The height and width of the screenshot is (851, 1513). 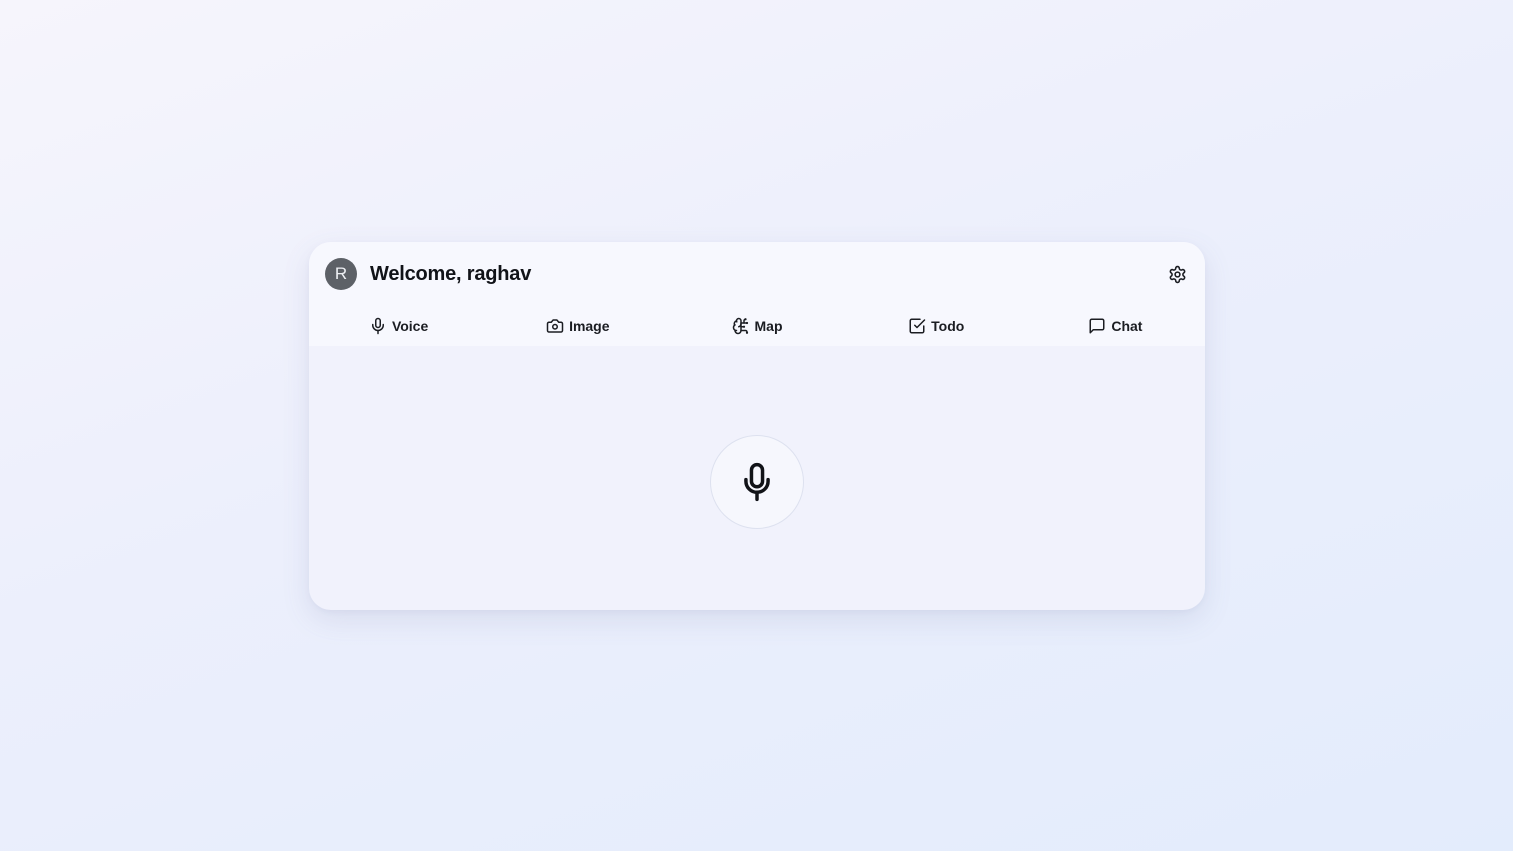 I want to click on header-row: R Welcome, raghav, so click(x=757, y=274).